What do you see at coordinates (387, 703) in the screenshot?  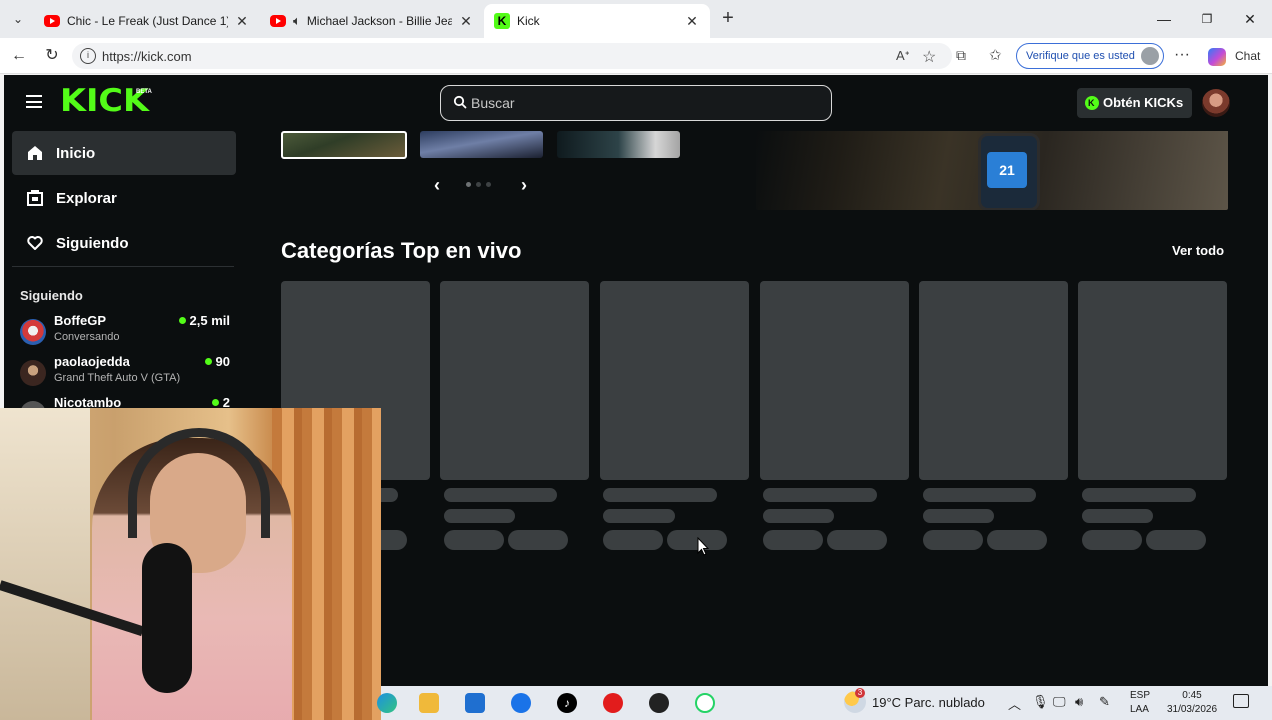 I see `edge-icon` at bounding box center [387, 703].